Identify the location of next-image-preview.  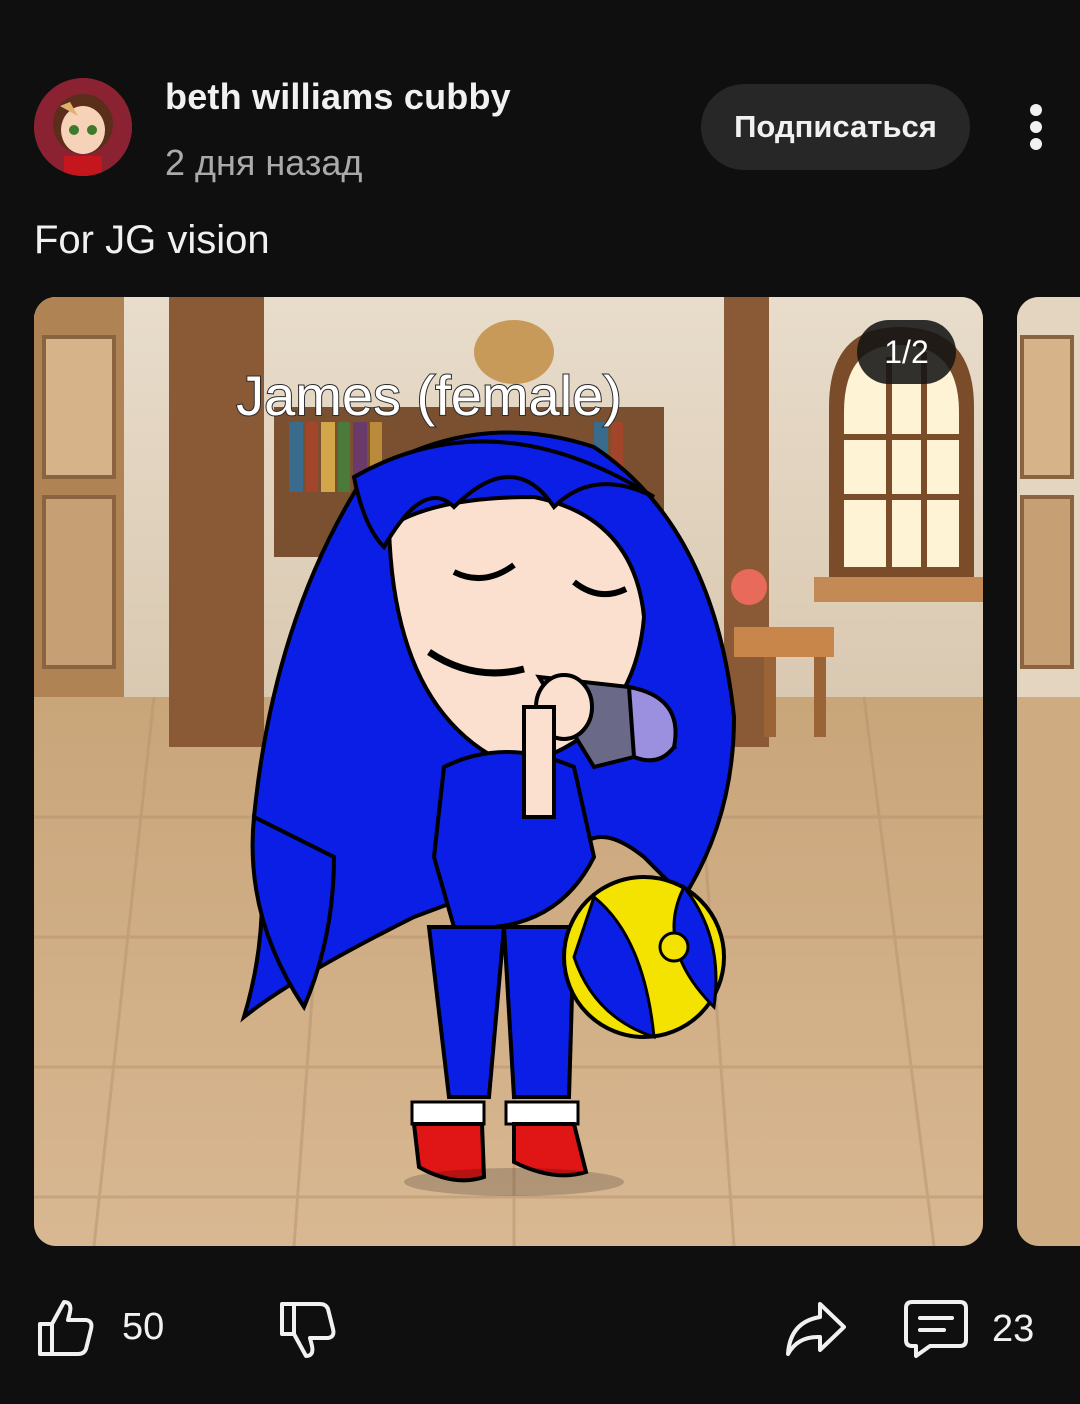
(1048, 771).